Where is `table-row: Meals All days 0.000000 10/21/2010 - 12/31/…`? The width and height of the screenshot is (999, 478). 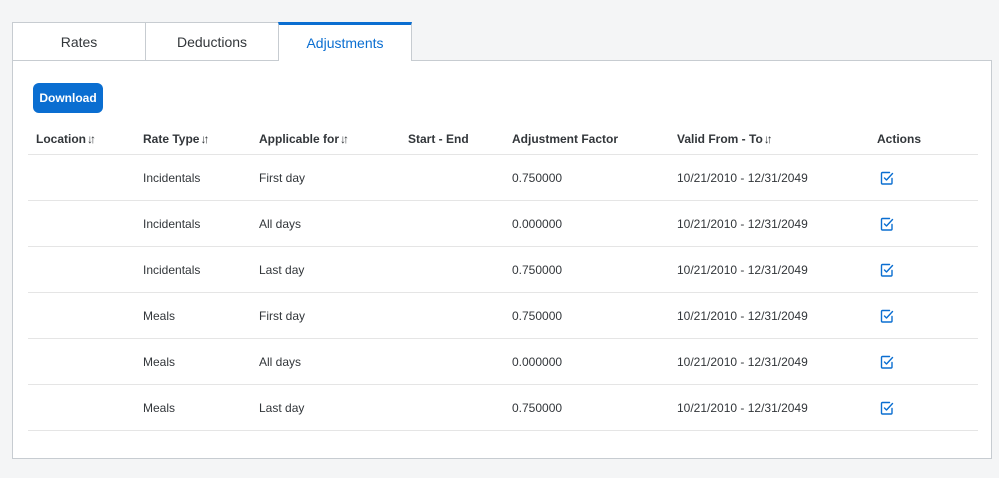
table-row: Meals All days 0.000000 10/21/2010 - 12/31/… is located at coordinates (503, 361).